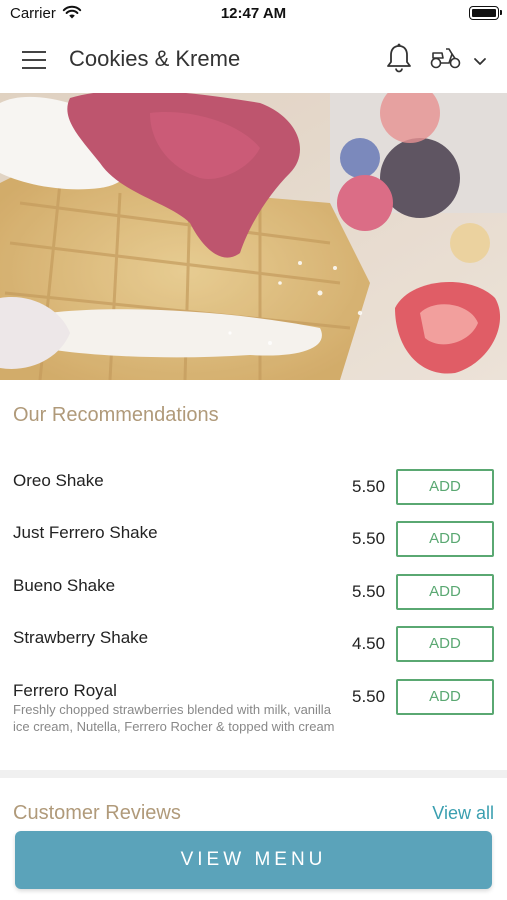  What do you see at coordinates (64, 585) in the screenshot?
I see `item-name: Bueno Shake` at bounding box center [64, 585].